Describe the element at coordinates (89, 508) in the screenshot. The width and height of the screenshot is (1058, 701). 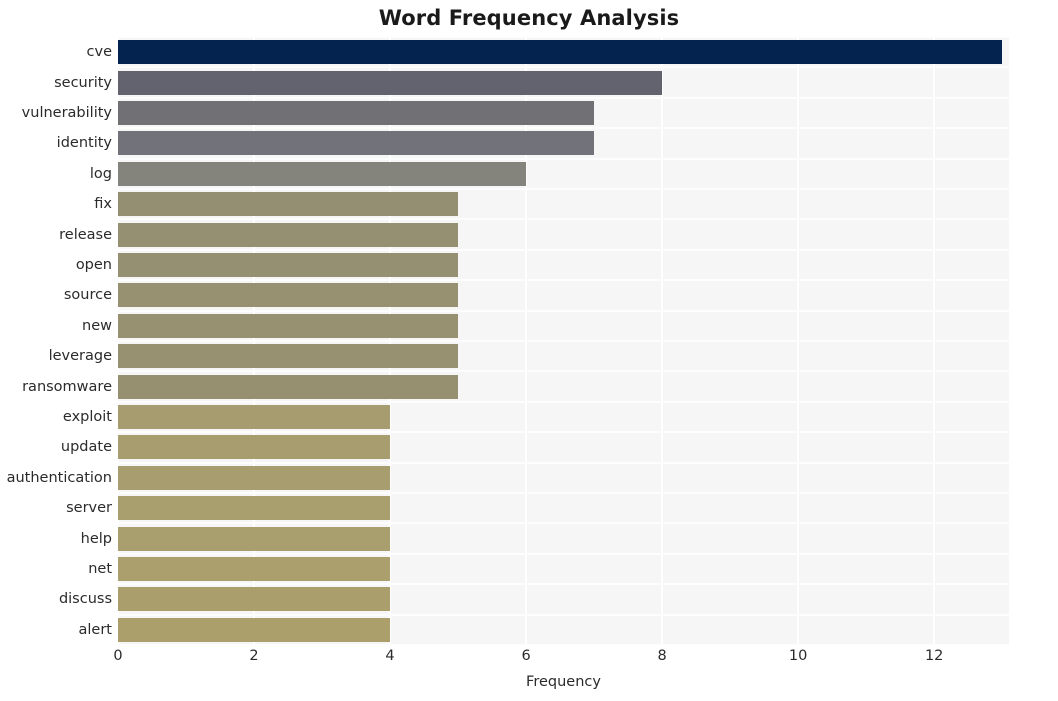
I see `y-axis-tick-label: server` at that location.